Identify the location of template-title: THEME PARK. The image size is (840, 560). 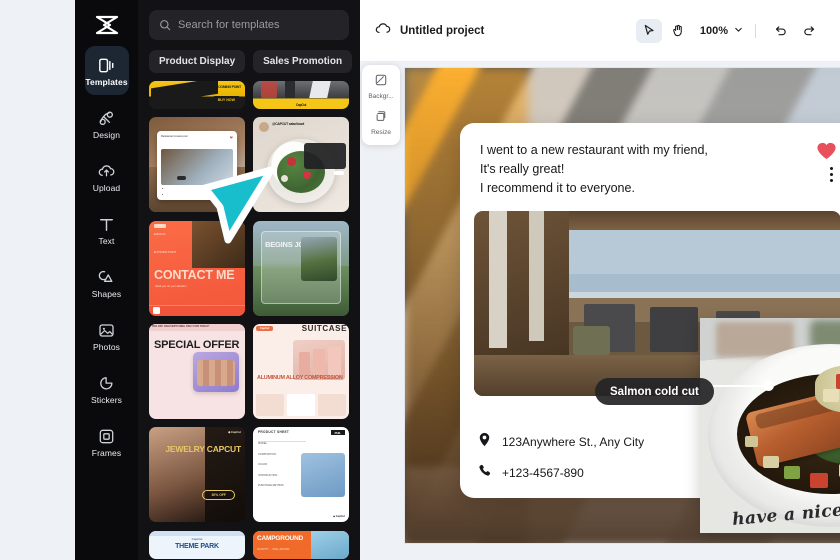
(197, 546).